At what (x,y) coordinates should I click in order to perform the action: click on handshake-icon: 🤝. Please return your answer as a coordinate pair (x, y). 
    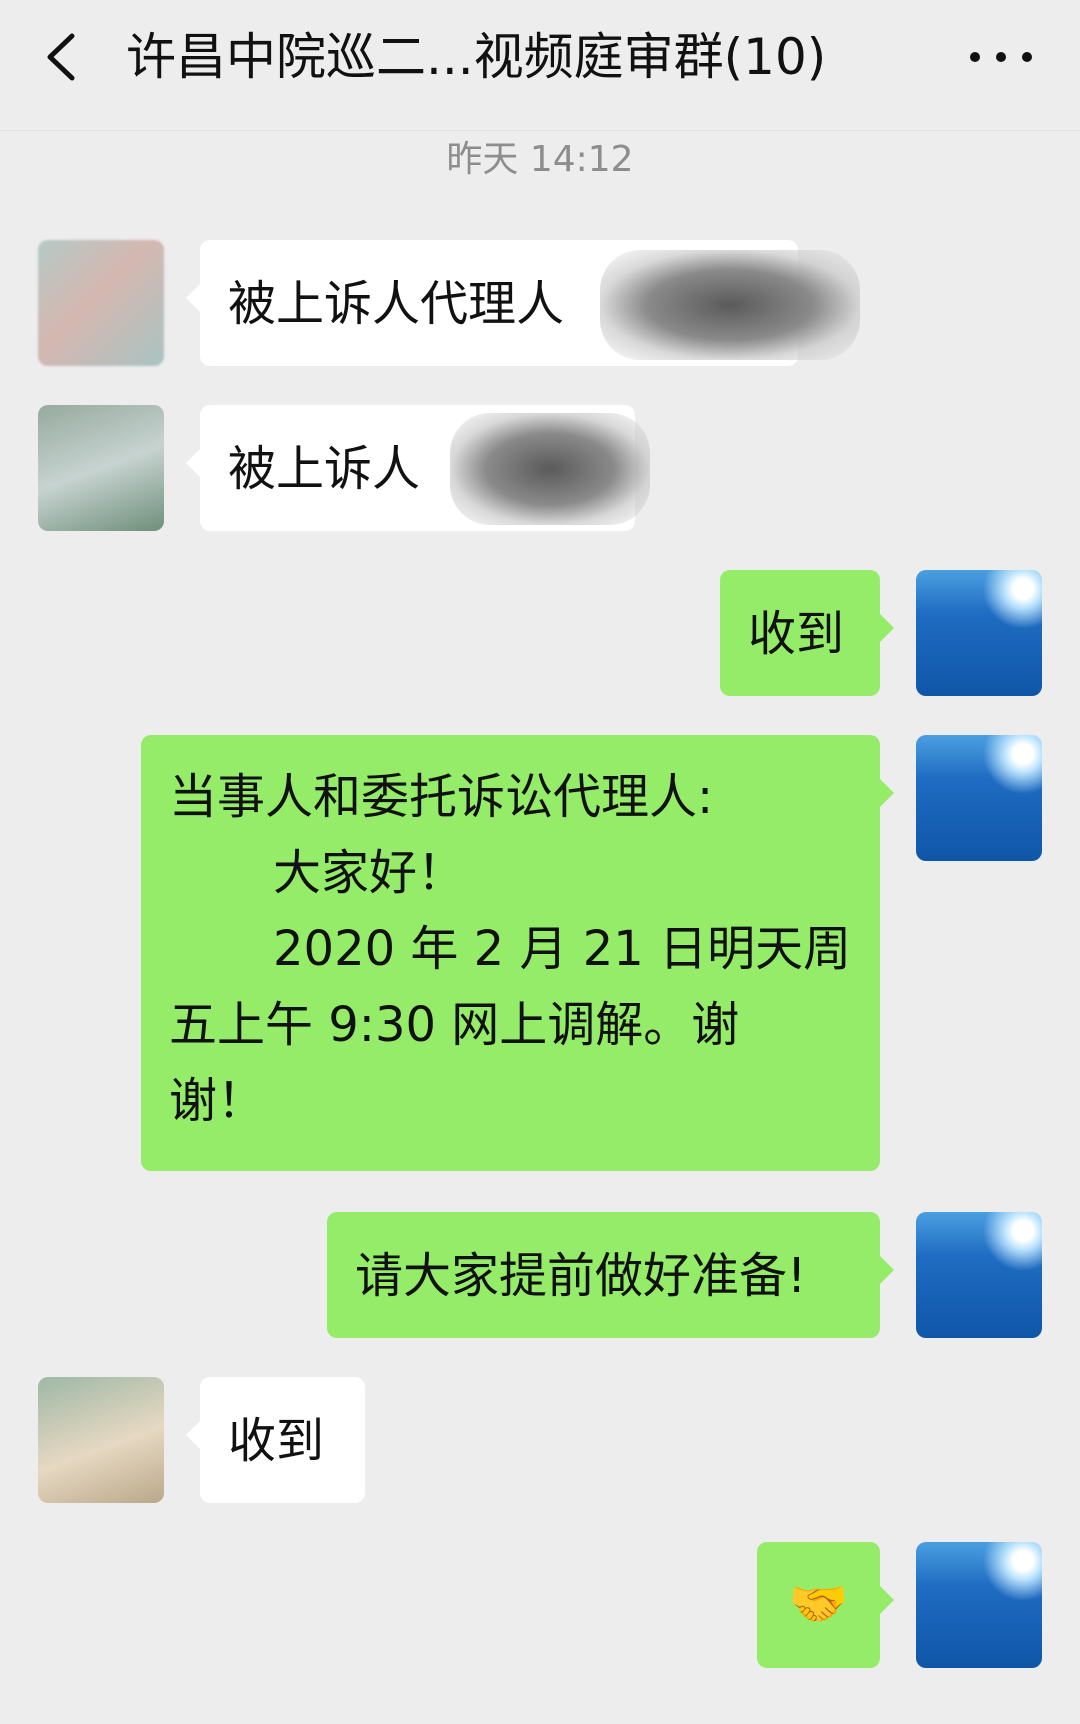
    Looking at the image, I should click on (818, 1604).